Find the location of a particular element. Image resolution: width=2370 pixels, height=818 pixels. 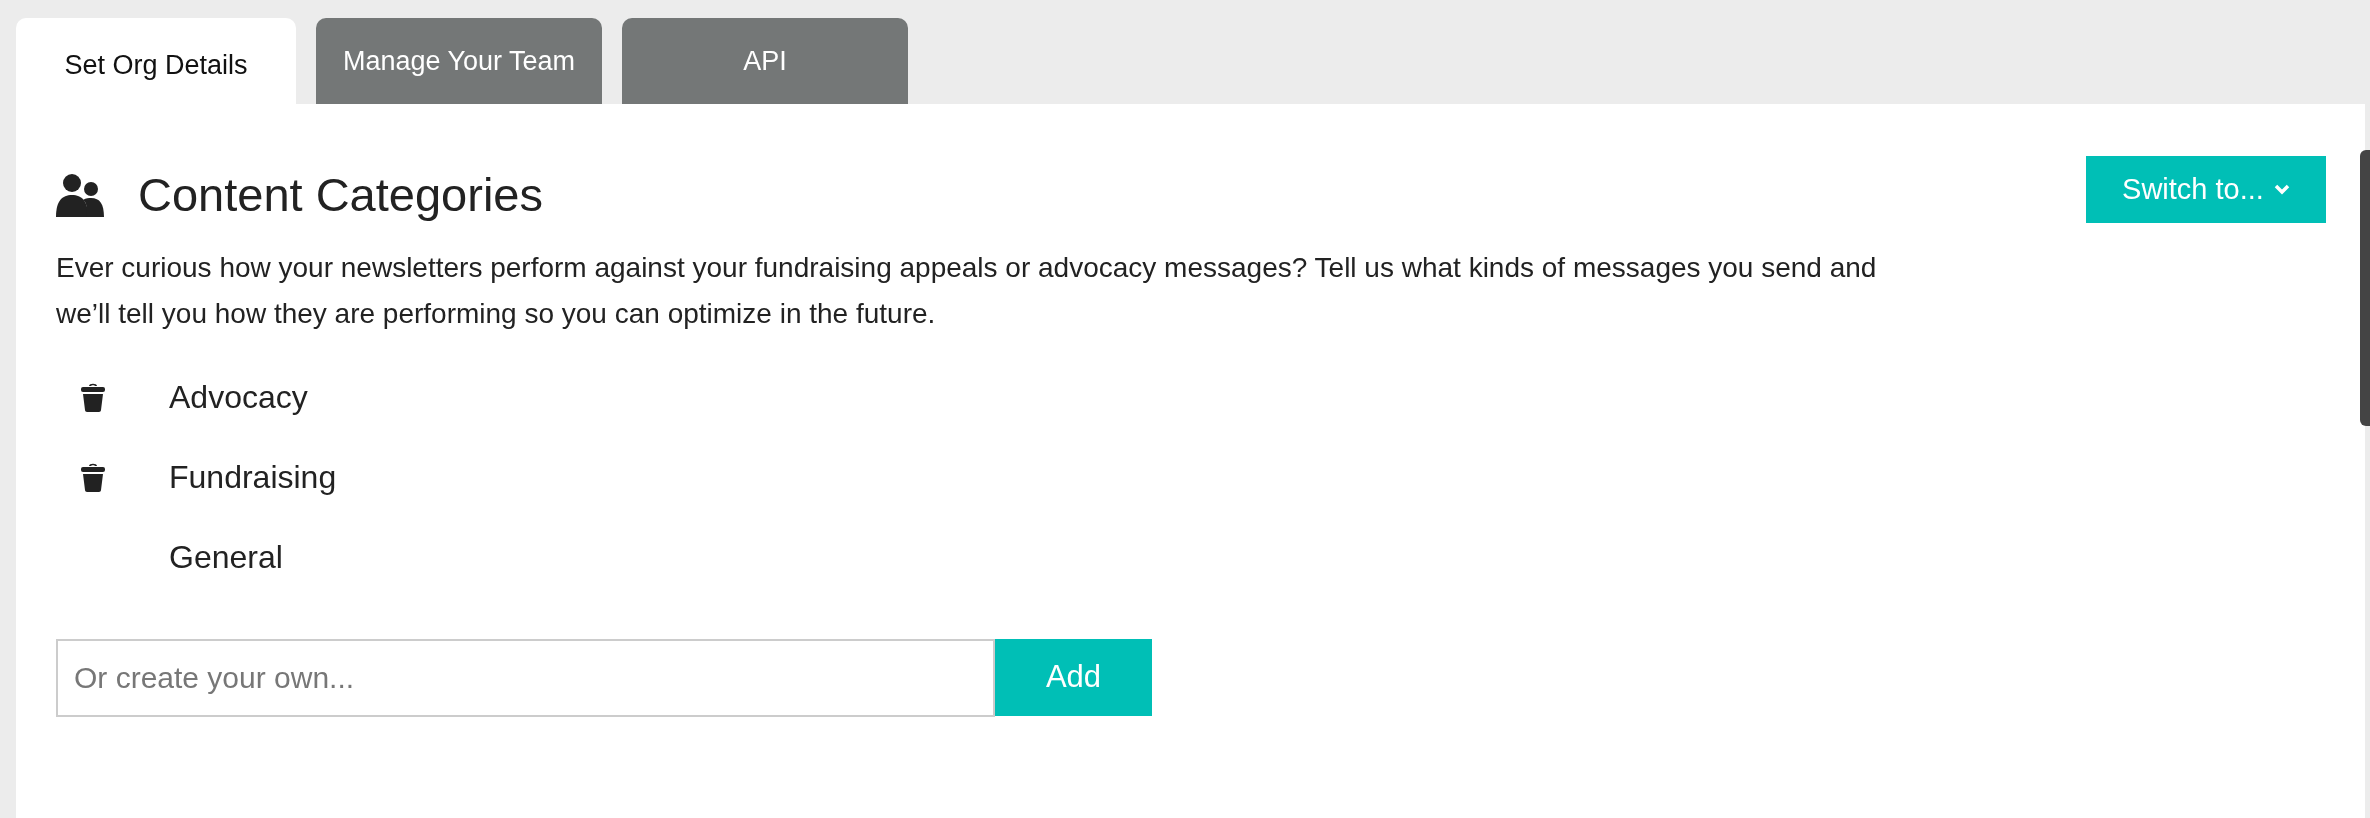

description: Ever curious how your newsletters perform against your fundraising appeals or advocacy messages? Tell us what kinds of messages you send and we’ll tell you how they are performing so you can optimize in the future. is located at coordinates (967, 290).